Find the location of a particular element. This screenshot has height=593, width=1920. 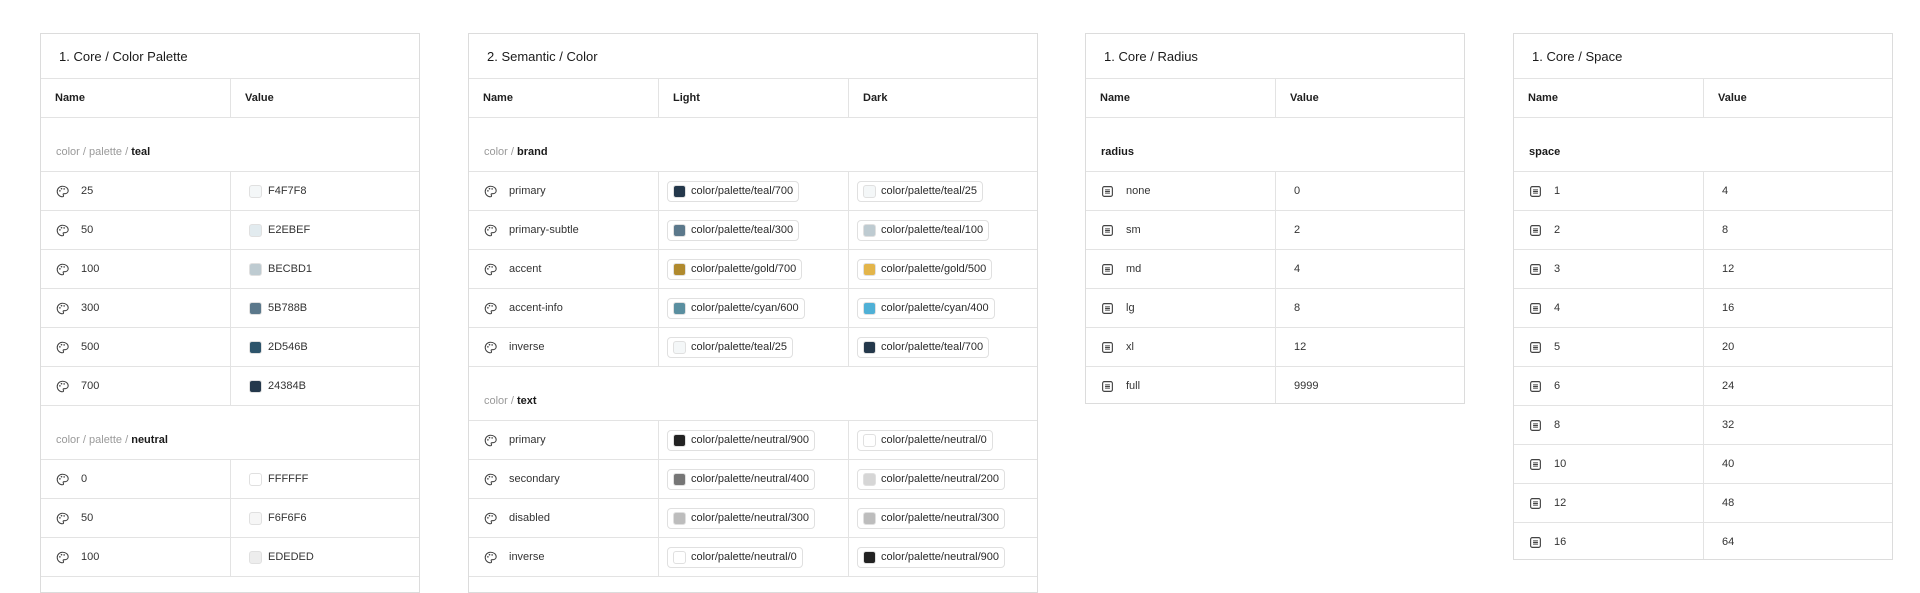

alias-chip: color/palette/gold/500 is located at coordinates (925, 269).